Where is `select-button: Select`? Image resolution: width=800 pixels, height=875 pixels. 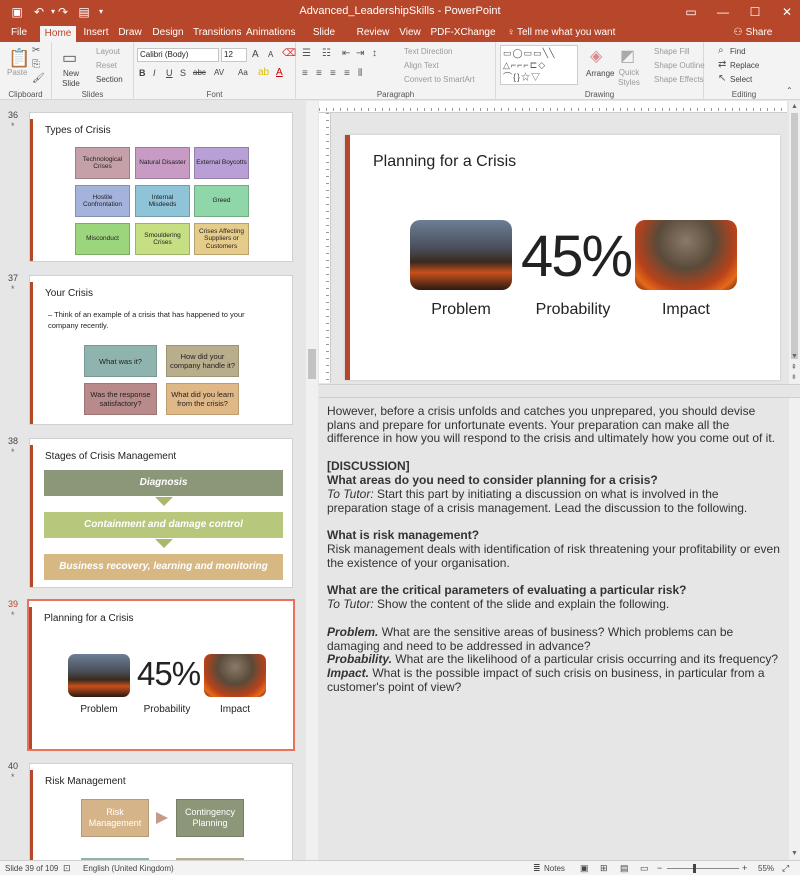 select-button: Select is located at coordinates (741, 79).